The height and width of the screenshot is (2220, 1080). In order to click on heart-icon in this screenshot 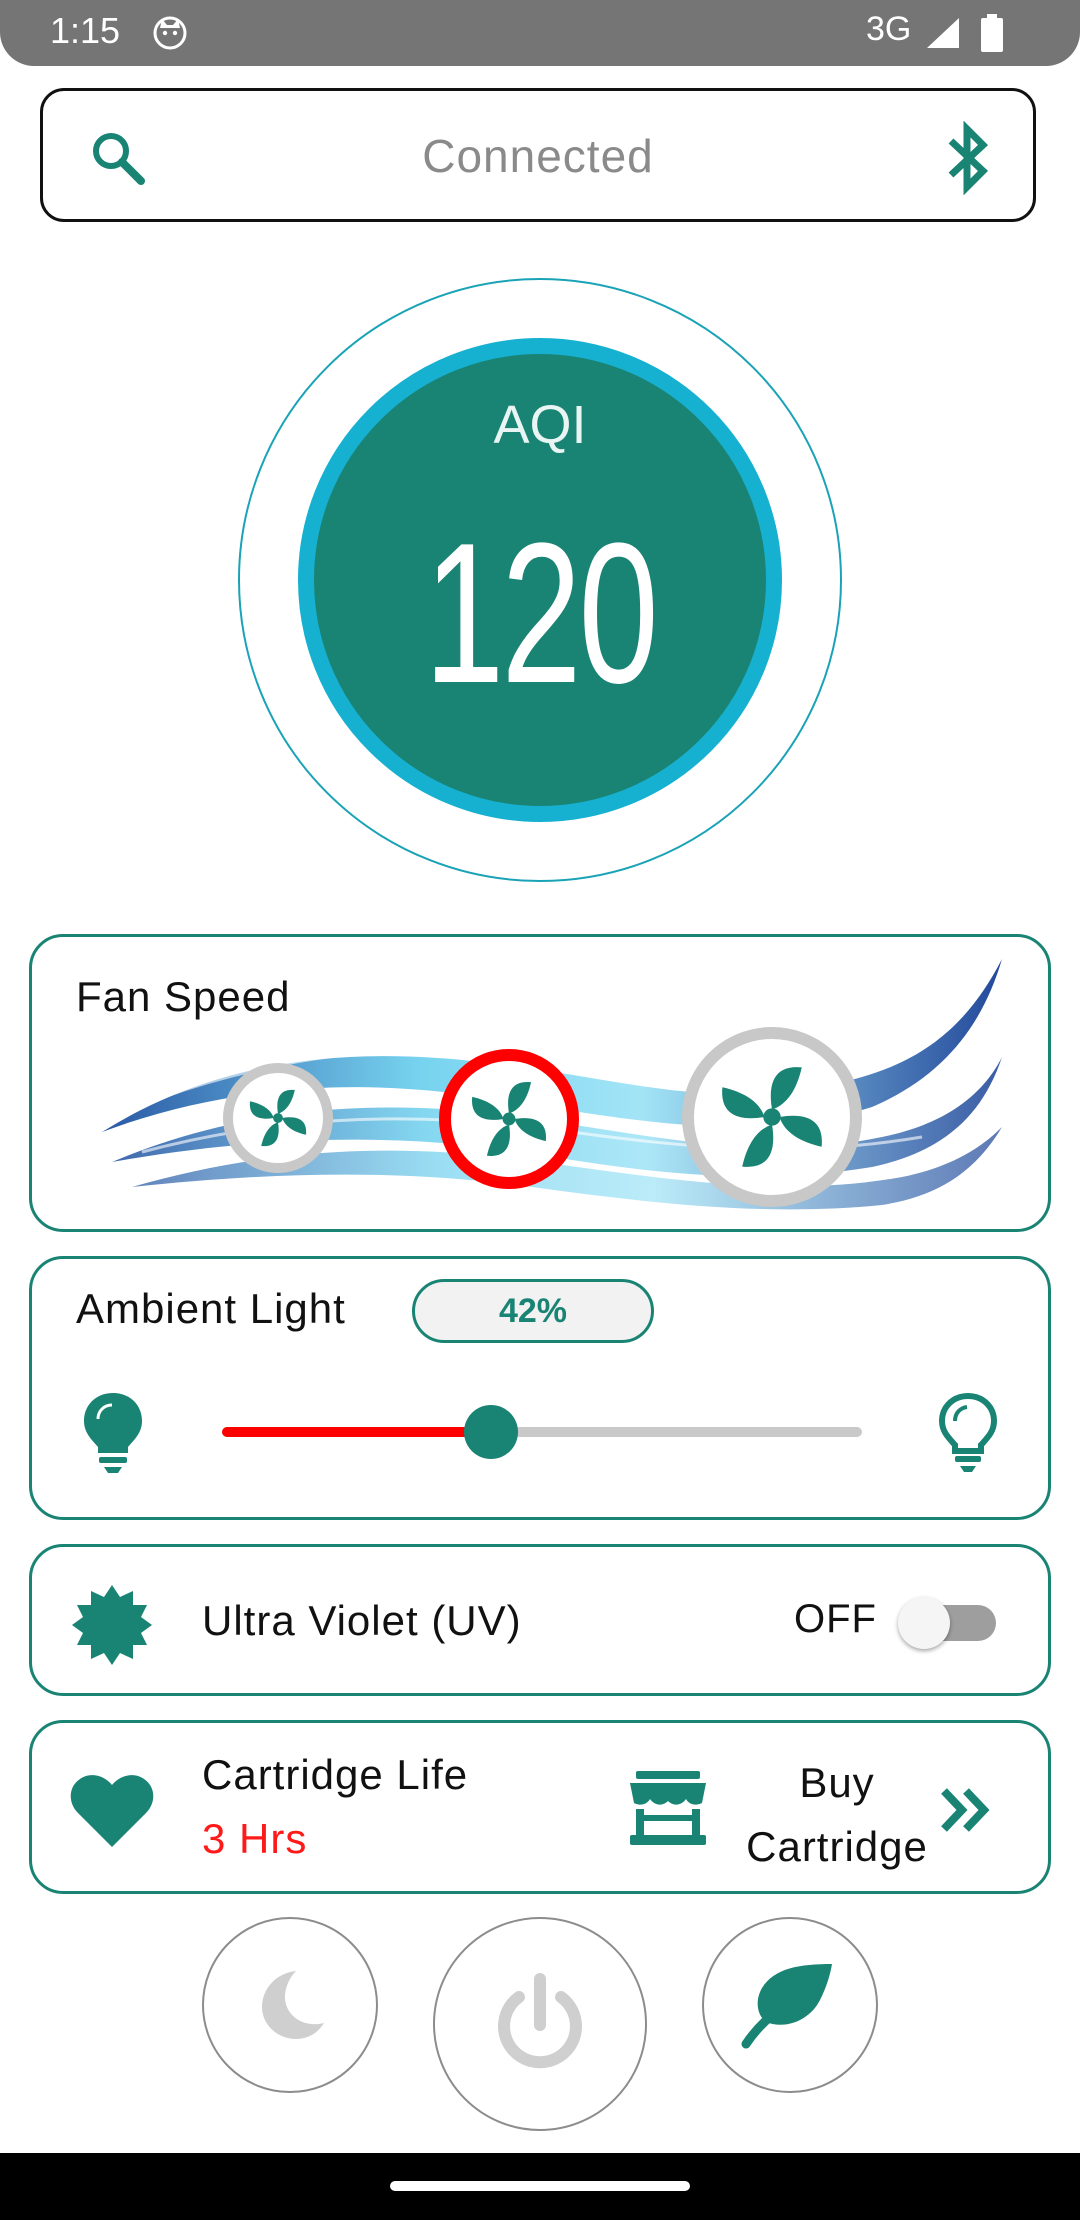, I will do `click(112, 1811)`.